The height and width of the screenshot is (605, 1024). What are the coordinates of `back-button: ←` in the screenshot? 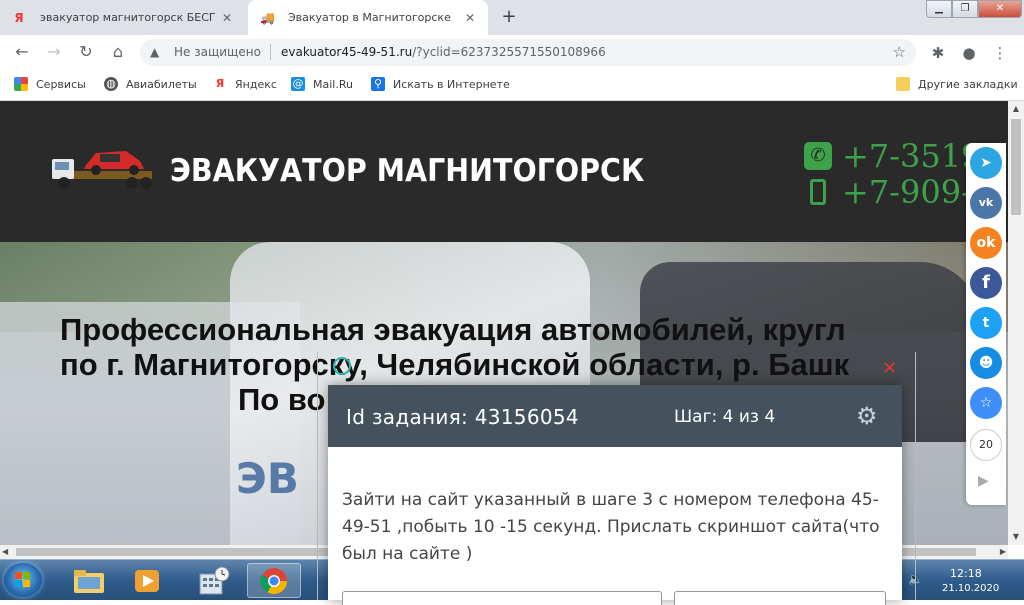 It's located at (22, 52).